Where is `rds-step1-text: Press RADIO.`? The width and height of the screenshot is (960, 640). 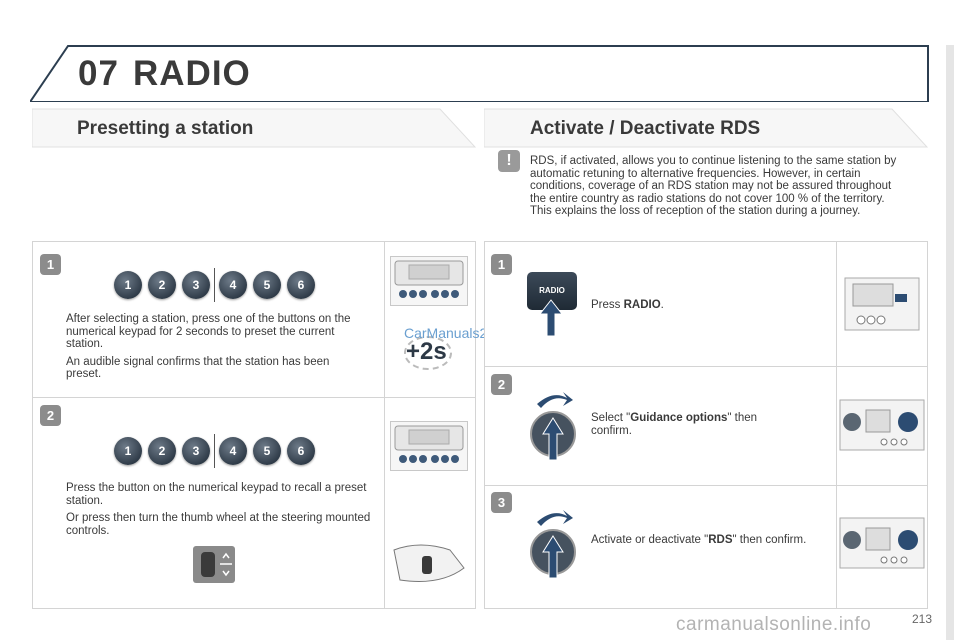 rds-step1-text: Press RADIO. is located at coordinates (706, 305).